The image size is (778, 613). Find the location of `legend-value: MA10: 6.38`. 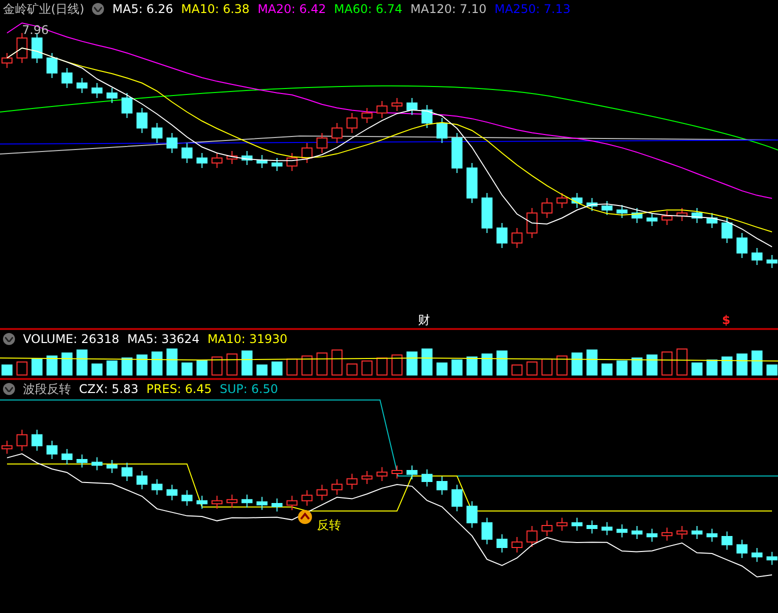

legend-value: MA10: 6.38 is located at coordinates (215, 9).